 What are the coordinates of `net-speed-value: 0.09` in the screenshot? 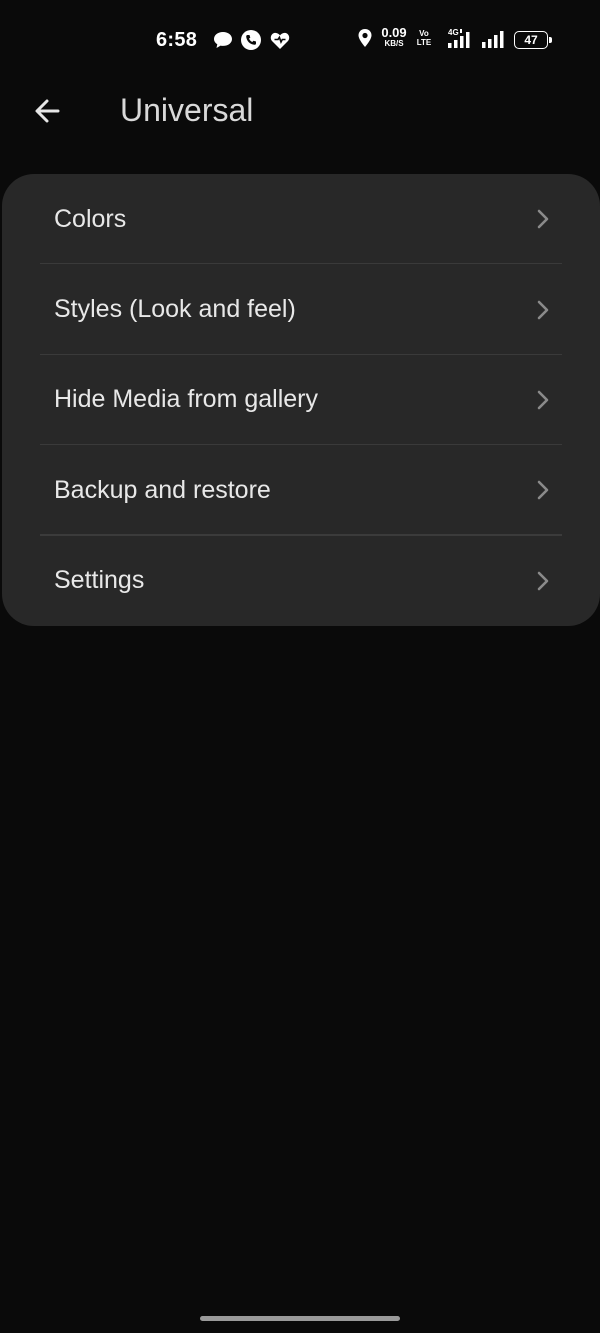 It's located at (394, 32).